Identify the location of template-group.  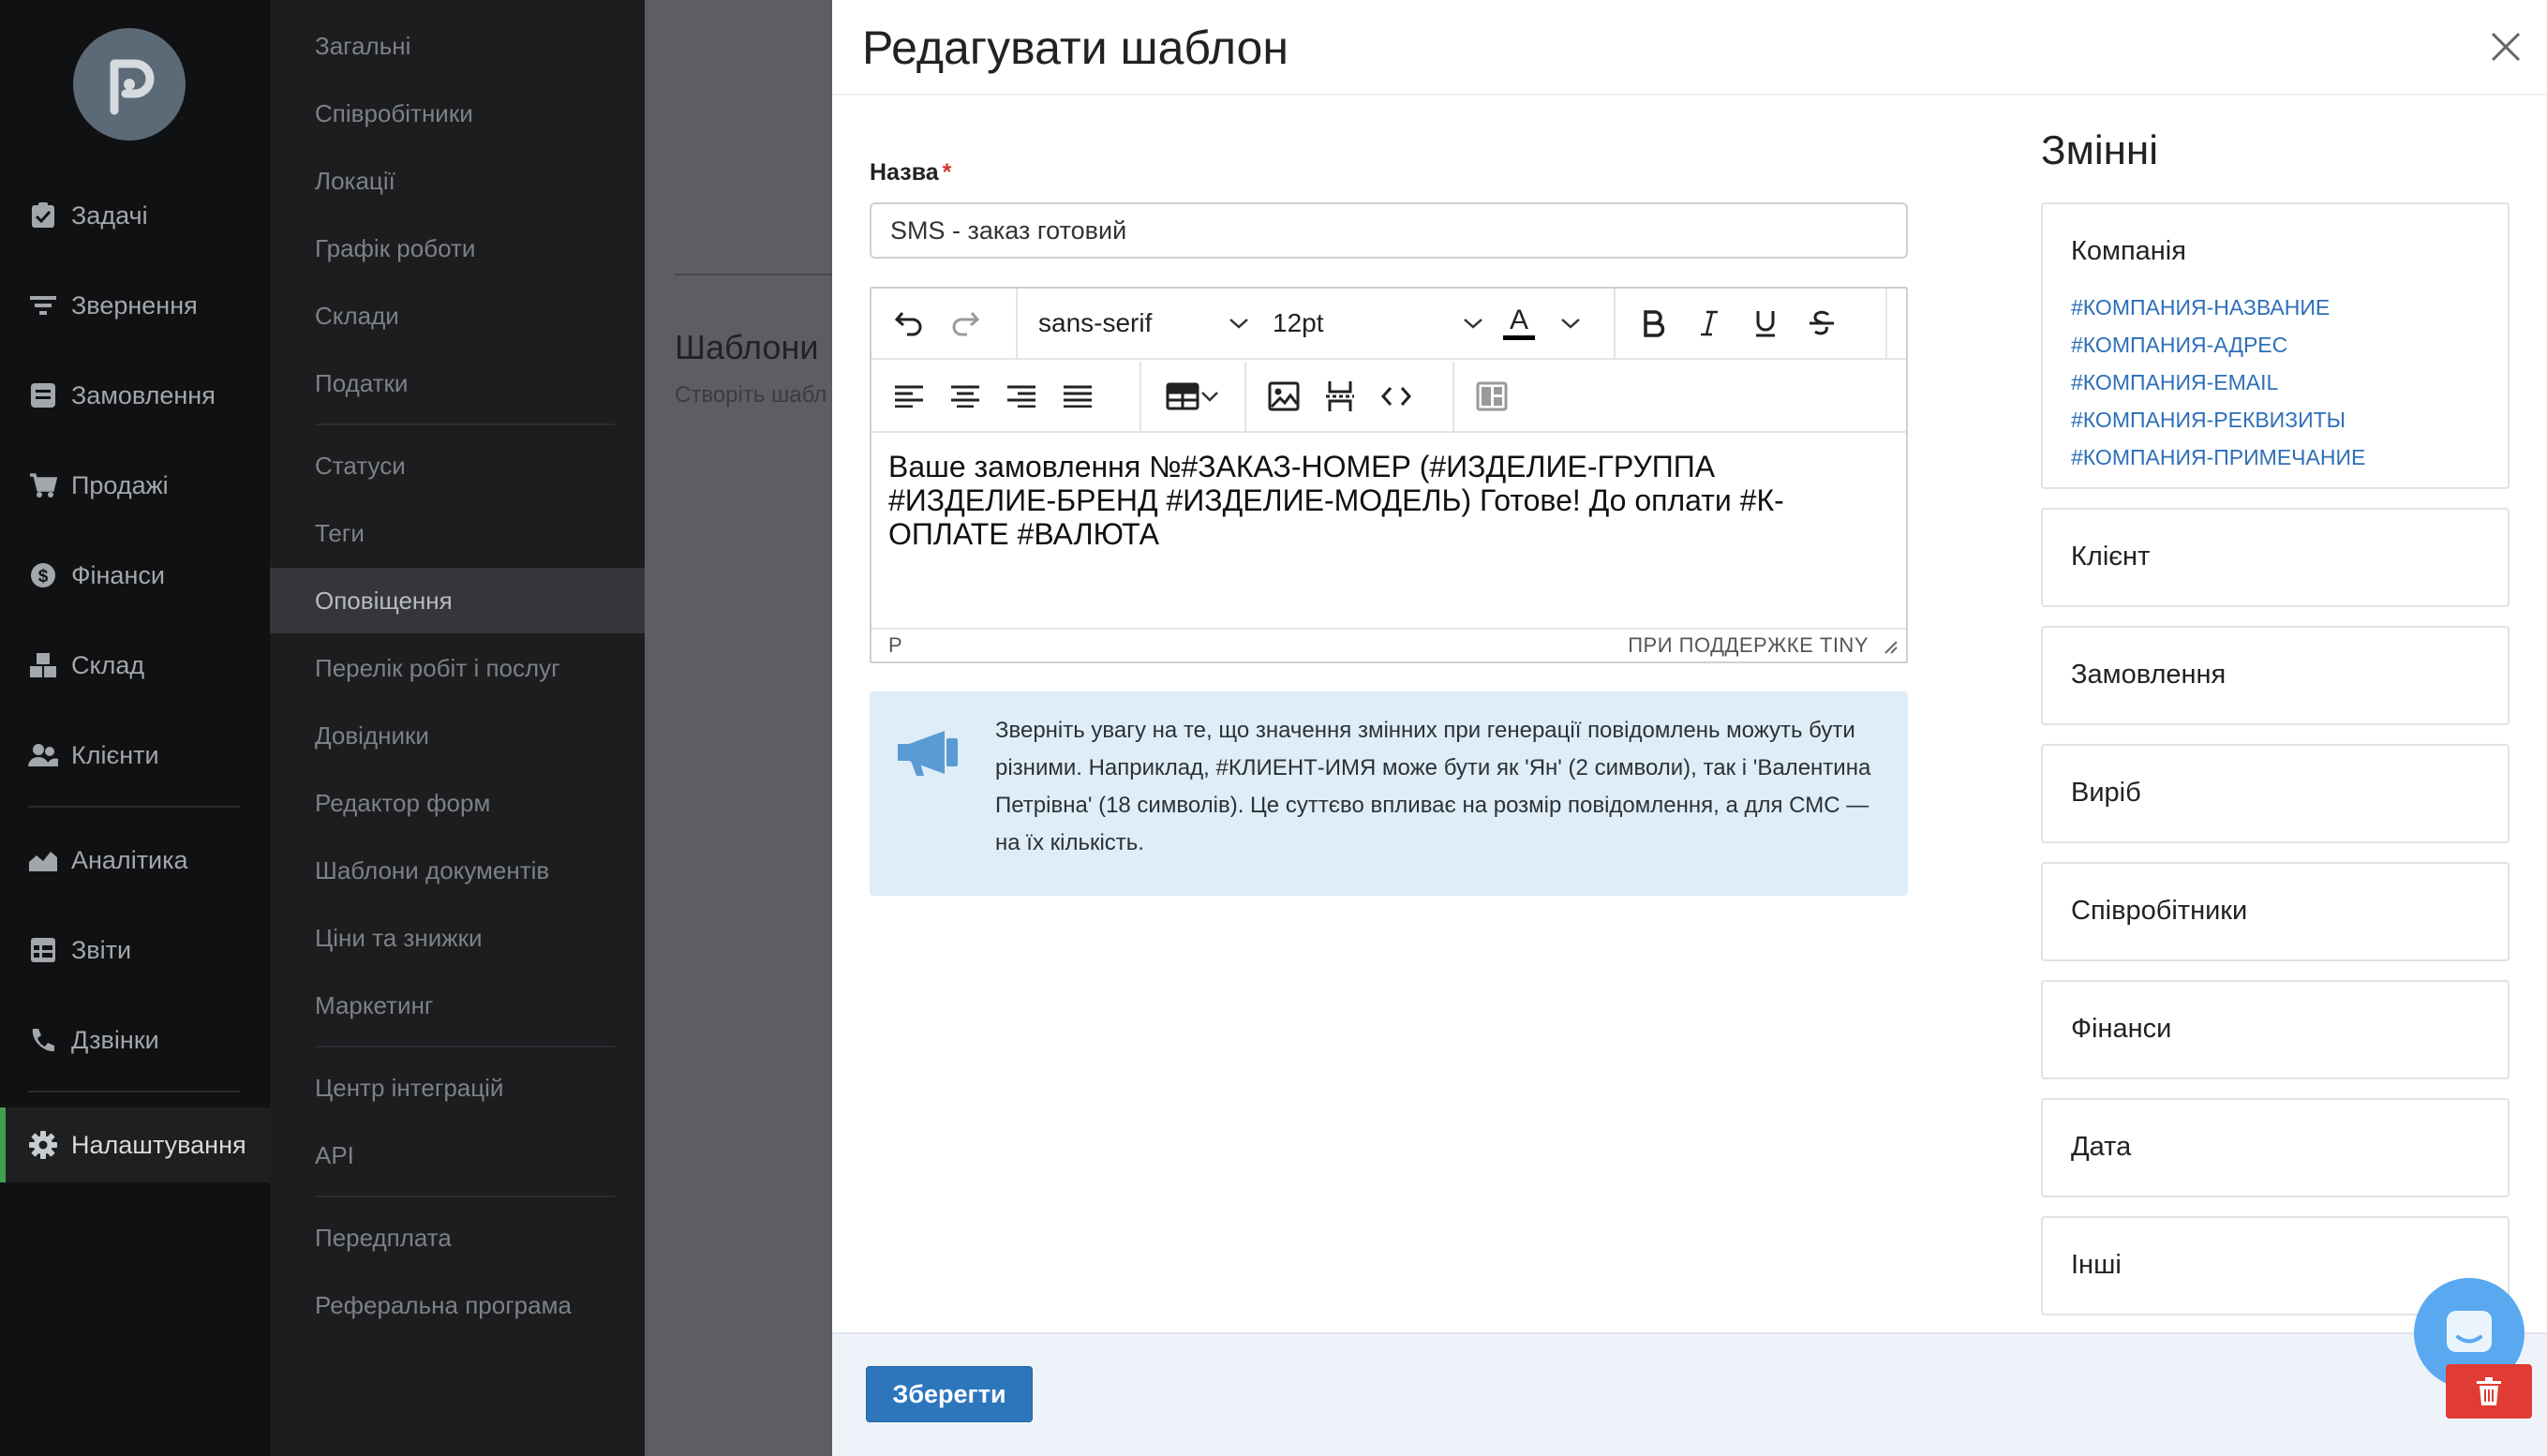
(1496, 396).